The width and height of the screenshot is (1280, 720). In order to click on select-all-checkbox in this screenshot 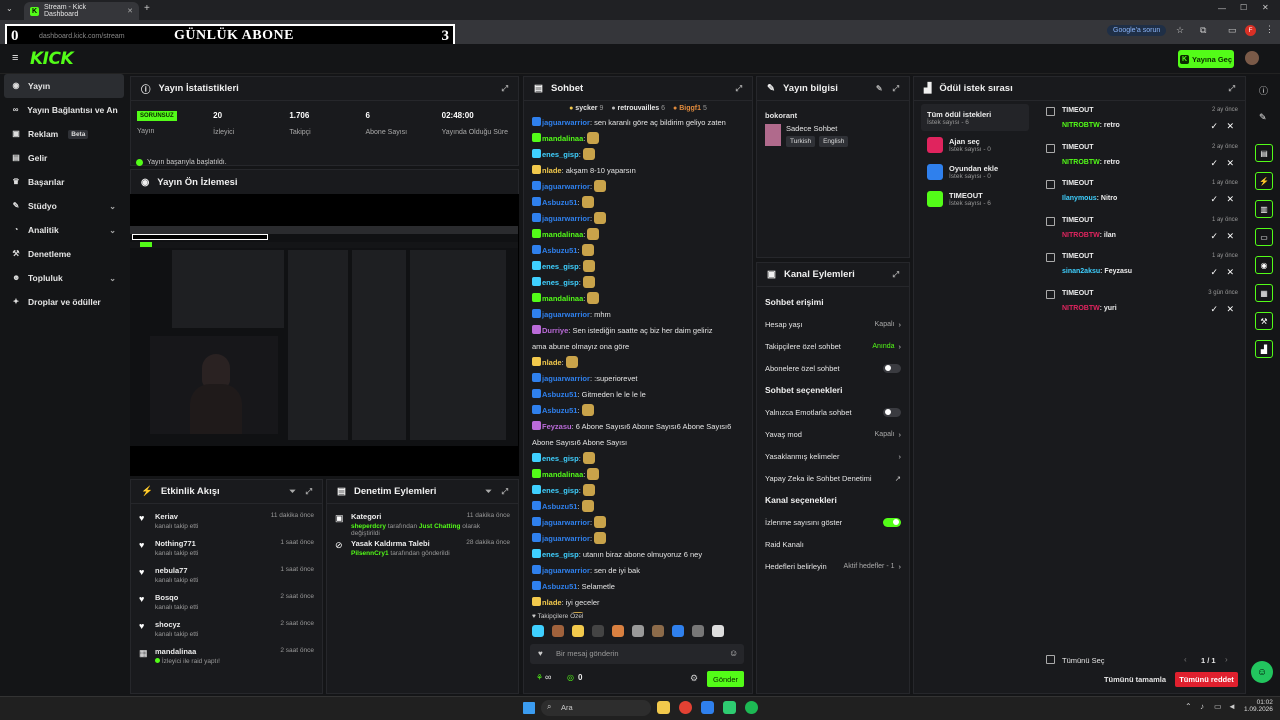, I will do `click(1050, 659)`.